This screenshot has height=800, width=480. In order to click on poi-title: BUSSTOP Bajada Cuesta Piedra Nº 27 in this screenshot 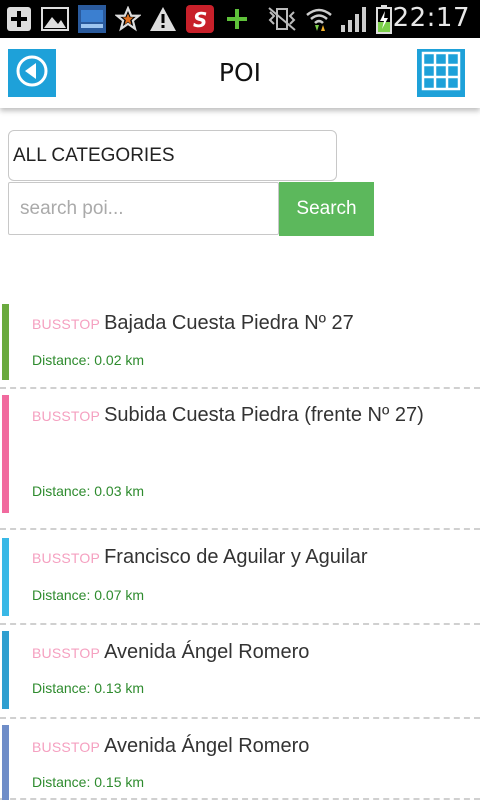, I will do `click(246, 323)`.